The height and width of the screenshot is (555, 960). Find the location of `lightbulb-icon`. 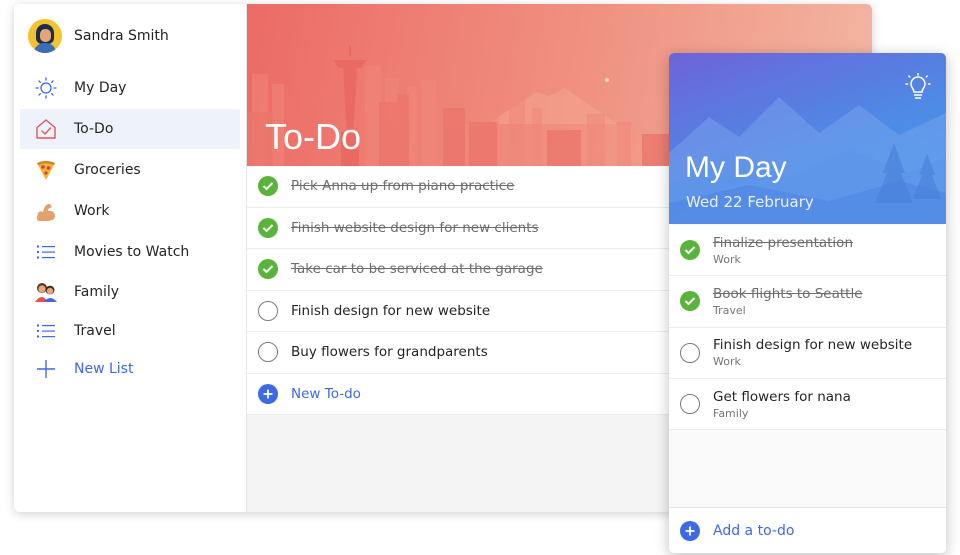

lightbulb-icon is located at coordinates (918, 88).